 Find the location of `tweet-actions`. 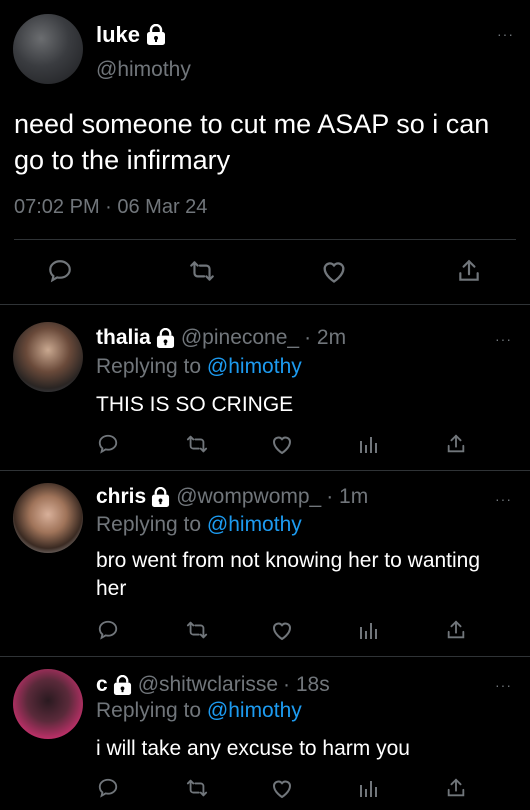

tweet-actions is located at coordinates (265, 272).